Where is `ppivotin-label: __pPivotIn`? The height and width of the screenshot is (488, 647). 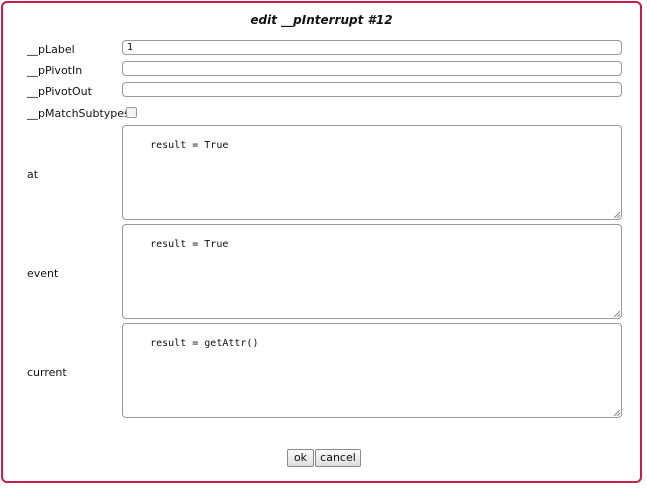 ppivotin-label: __pPivotIn is located at coordinates (55, 70).